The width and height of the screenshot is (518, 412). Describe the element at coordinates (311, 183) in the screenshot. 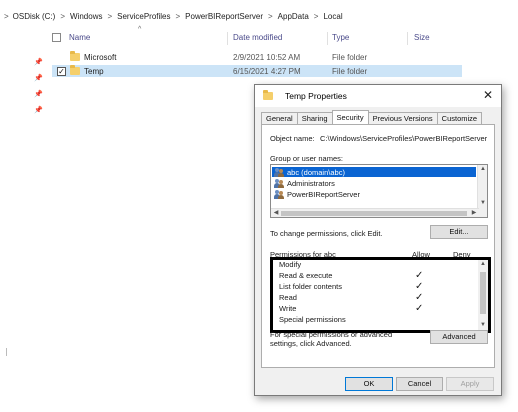

I see `user-name: Administrators` at that location.